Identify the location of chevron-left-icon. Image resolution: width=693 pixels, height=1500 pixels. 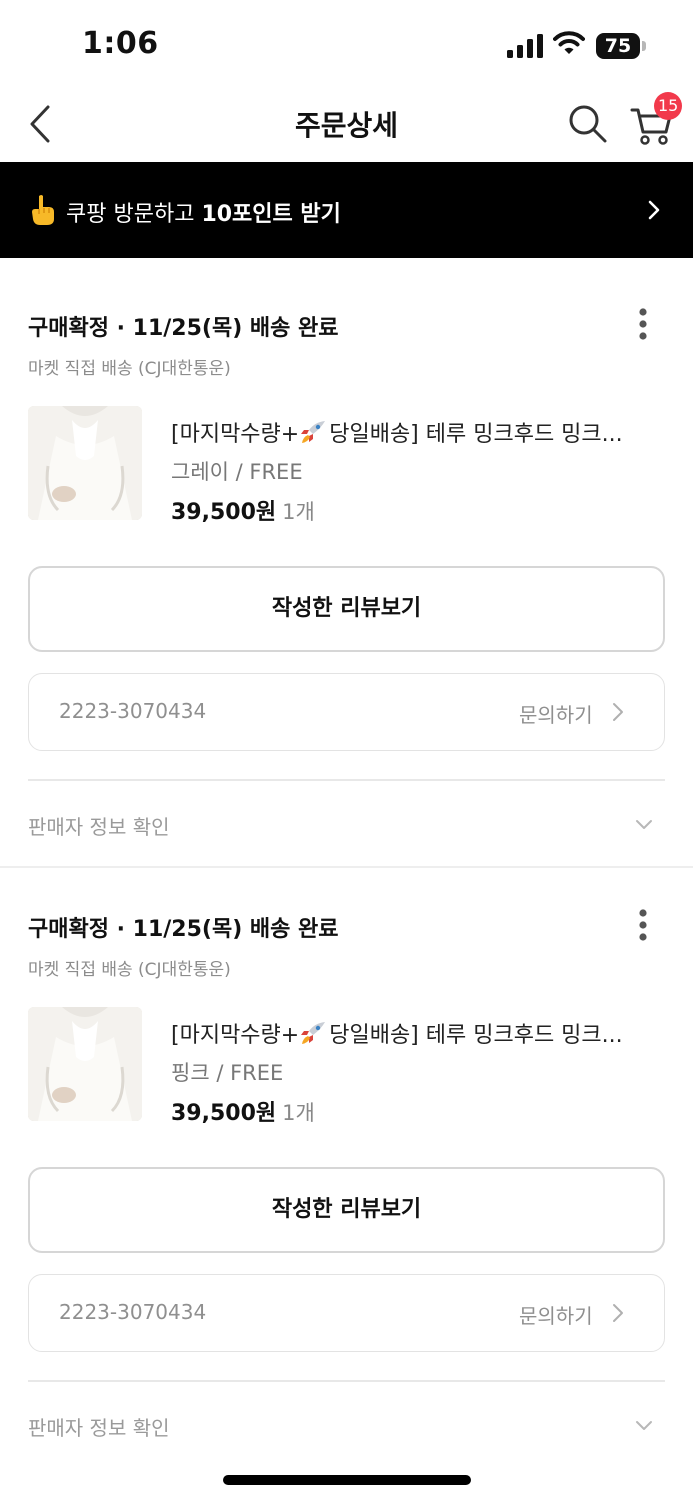
(42, 124).